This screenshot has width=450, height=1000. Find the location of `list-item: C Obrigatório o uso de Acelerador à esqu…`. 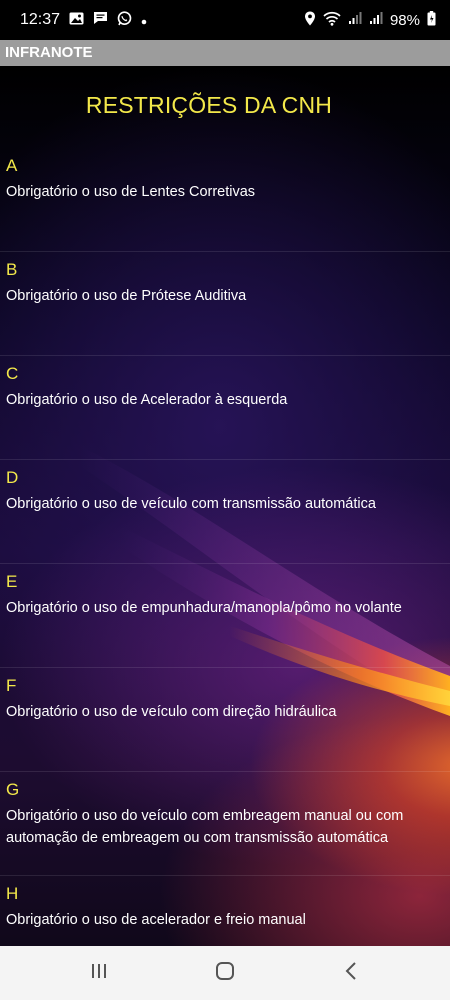

list-item: C Obrigatório o uso de Acelerador à esqu… is located at coordinates (225, 408).